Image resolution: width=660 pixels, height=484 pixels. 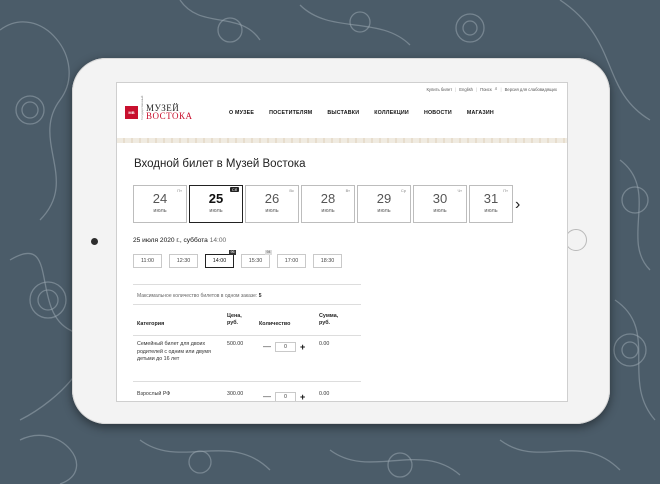 I want to click on date-card-31: Пт 31 июль, so click(x=491, y=204).